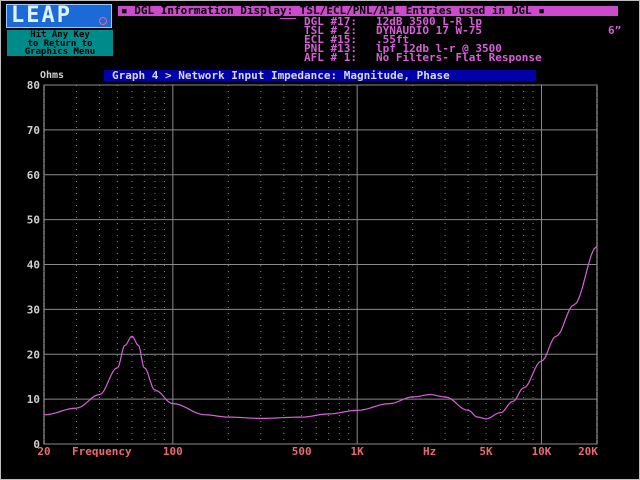  Describe the element at coordinates (302, 451) in the screenshot. I see `x-tick-label: 500` at that location.